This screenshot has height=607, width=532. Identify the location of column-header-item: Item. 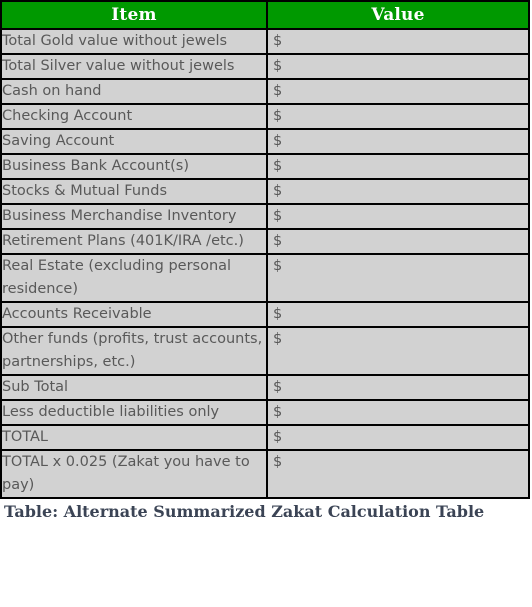
(134, 15).